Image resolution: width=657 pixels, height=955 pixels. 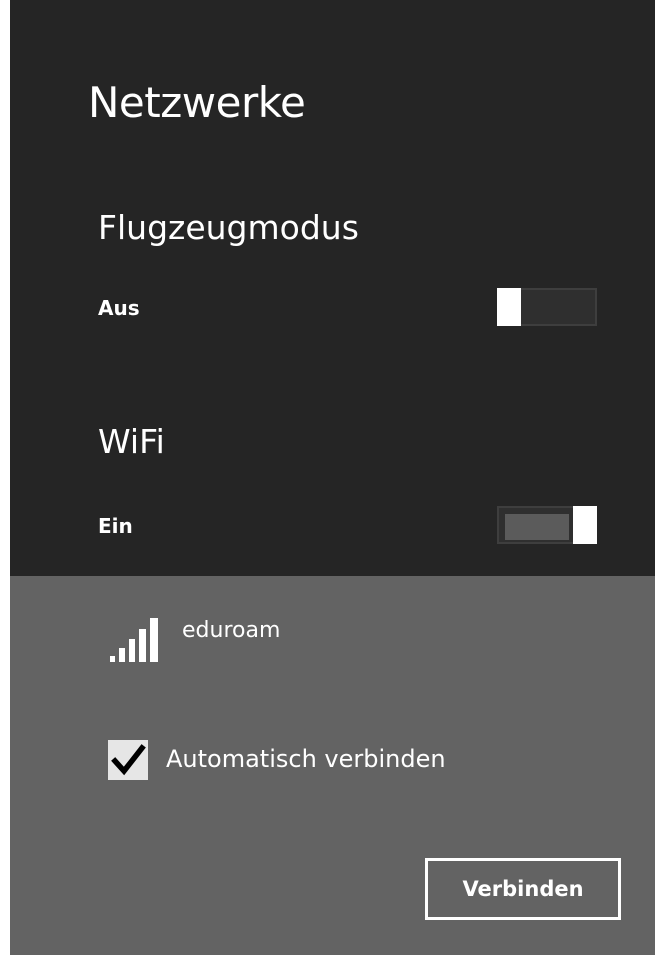 I want to click on wifi-toggle-thumb, so click(x=585, y=525).